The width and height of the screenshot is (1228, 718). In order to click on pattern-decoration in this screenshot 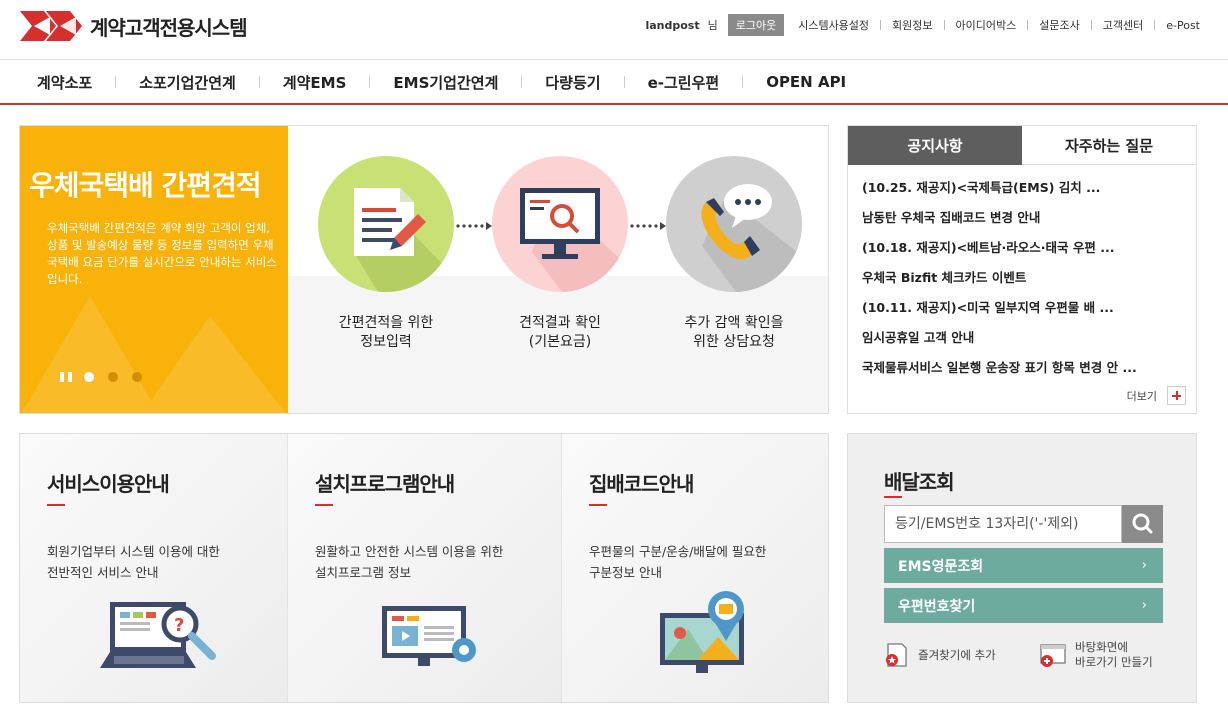, I will do `click(153, 354)`.